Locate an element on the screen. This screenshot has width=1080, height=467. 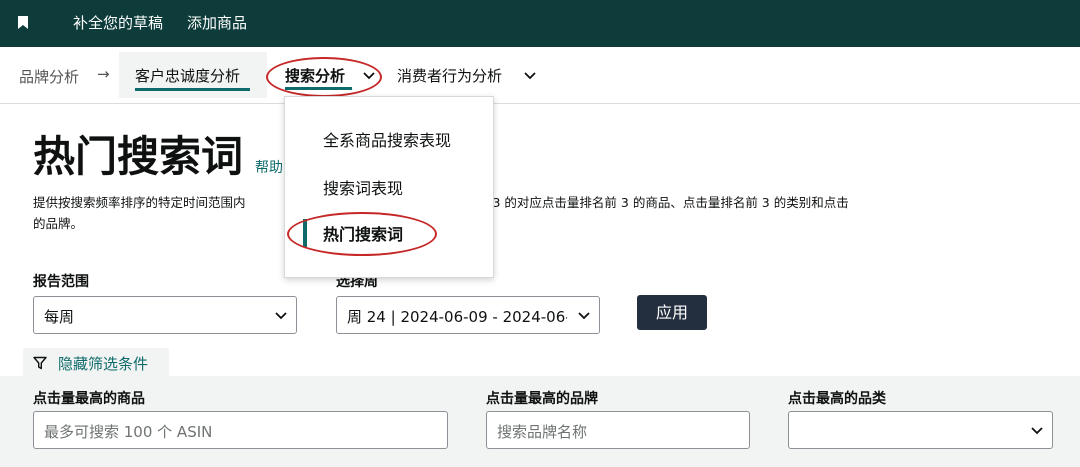
select-week-value: 周 24 | 2024-06-09 - 2024-06- is located at coordinates (457, 317).